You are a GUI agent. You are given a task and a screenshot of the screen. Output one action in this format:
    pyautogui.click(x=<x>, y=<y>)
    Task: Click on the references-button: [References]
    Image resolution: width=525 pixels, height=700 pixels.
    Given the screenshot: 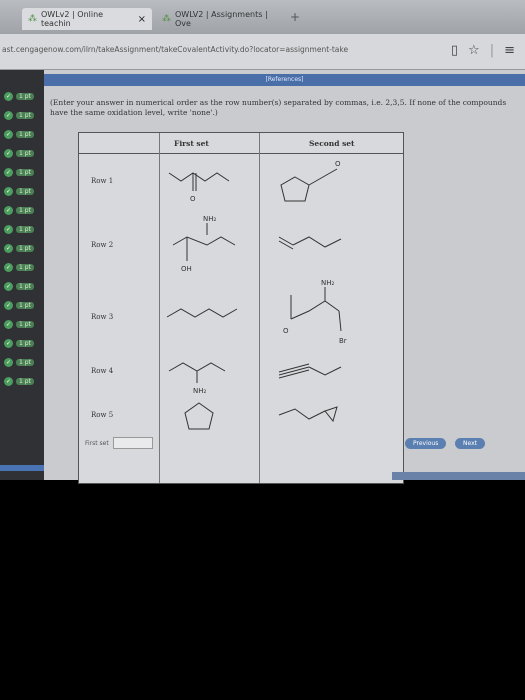 What is the action you would take?
    pyautogui.click(x=284, y=80)
    